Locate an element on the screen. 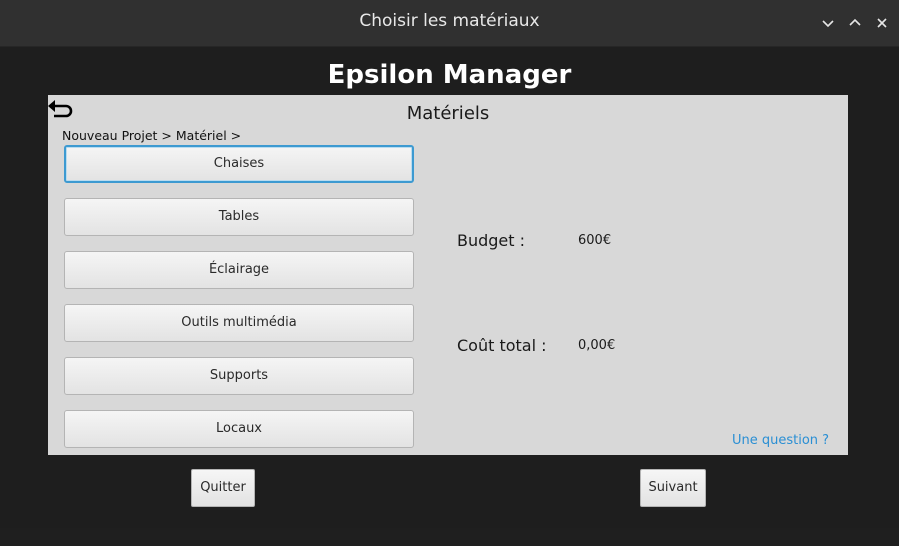 The image size is (899, 546). chaises-button: Chaises is located at coordinates (239, 164).